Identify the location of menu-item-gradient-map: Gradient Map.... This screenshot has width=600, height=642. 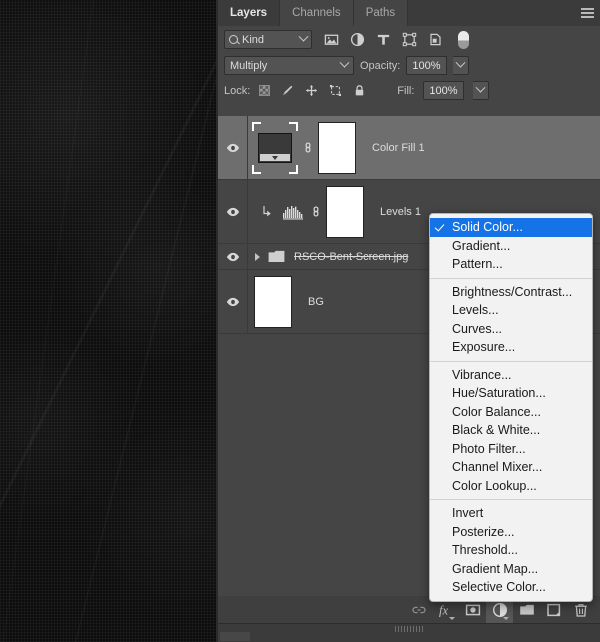
(511, 569).